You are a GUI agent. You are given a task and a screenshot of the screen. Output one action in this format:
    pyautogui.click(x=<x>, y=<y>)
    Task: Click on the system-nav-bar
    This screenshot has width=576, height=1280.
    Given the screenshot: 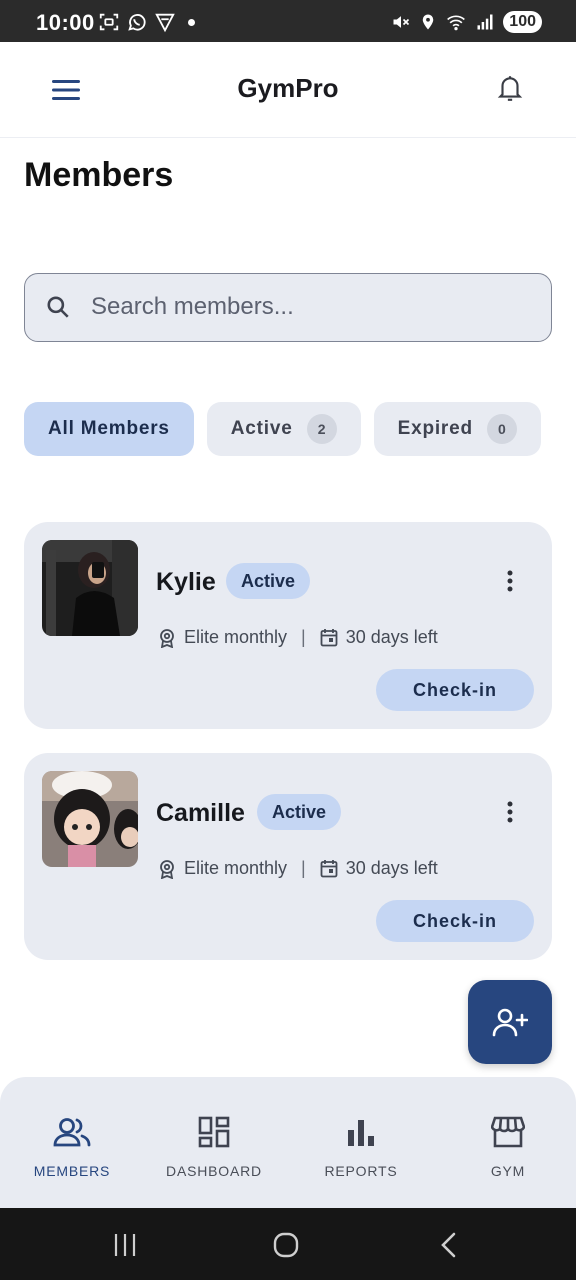 What is the action you would take?
    pyautogui.click(x=288, y=1244)
    